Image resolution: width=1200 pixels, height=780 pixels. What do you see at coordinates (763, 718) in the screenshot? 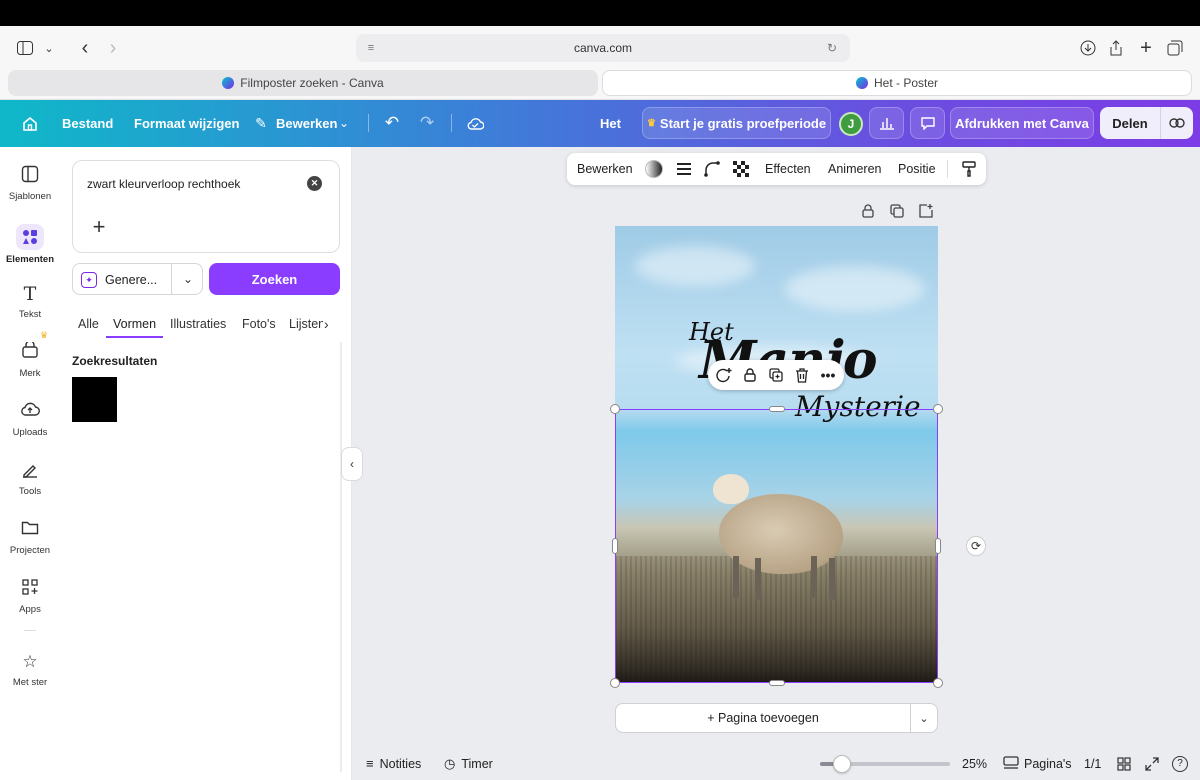
I see `add-page-button: + Pagina toevoegen` at bounding box center [763, 718].